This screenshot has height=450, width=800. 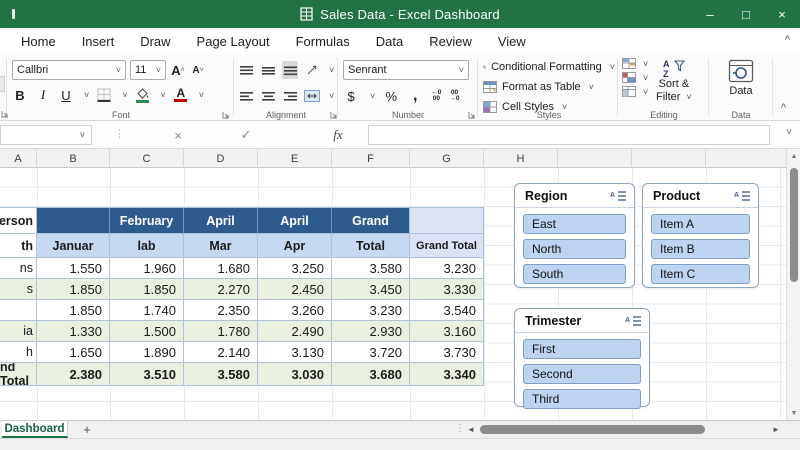 I want to click on table-cell: 3.510, so click(x=147, y=374).